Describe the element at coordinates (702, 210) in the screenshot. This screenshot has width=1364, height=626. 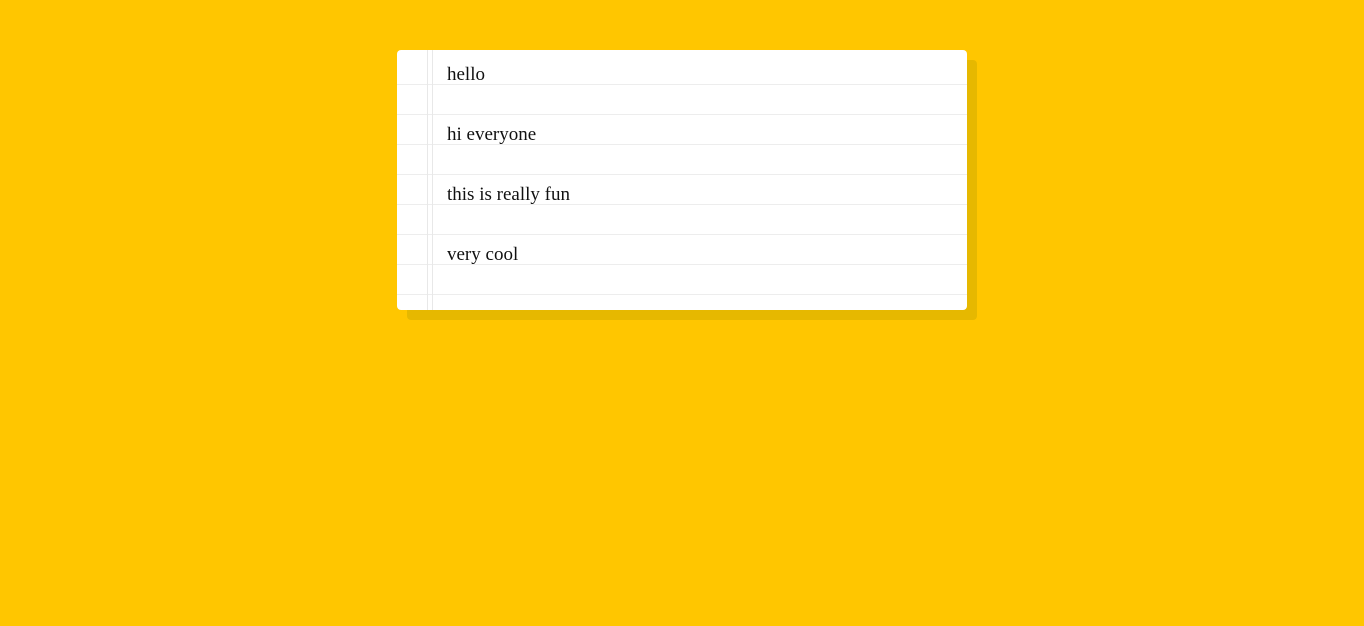
I see `note-line-item: this is really fun` at that location.